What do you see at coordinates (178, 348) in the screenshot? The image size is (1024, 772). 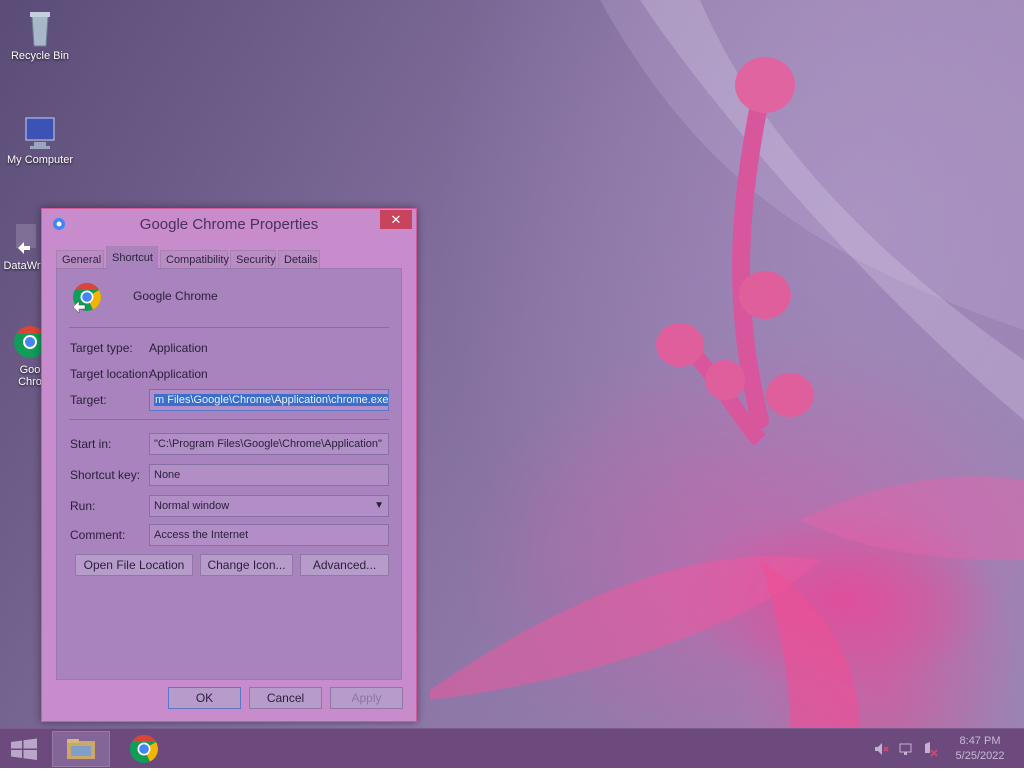 I see `target-type-value: Application` at bounding box center [178, 348].